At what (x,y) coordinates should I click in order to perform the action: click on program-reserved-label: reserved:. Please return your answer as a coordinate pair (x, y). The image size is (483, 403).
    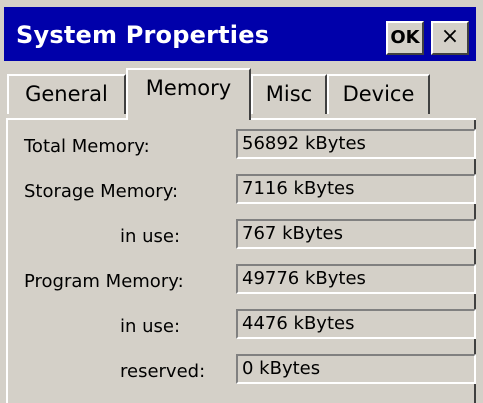
    Looking at the image, I should click on (163, 371).